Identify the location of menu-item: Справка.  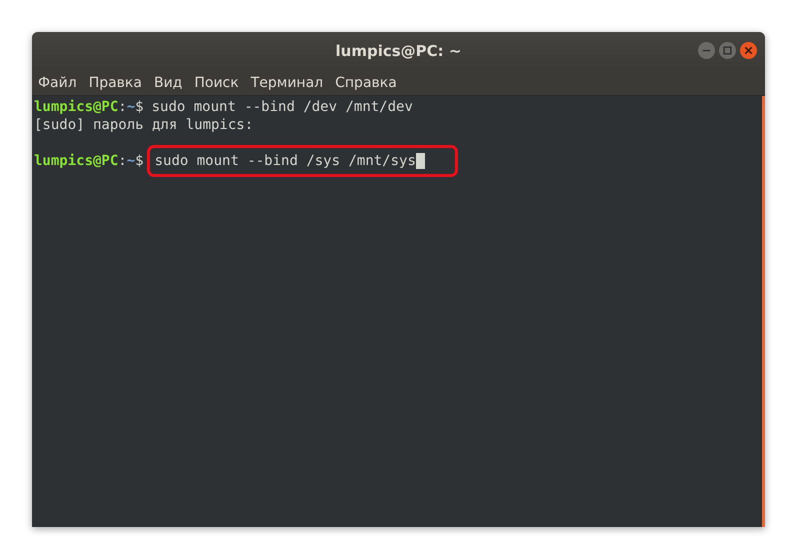
(366, 82).